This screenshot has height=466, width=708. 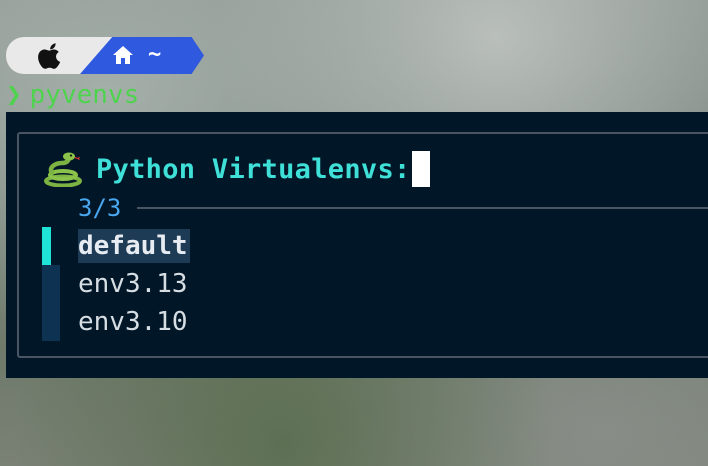 I want to click on picker-header: Python Virtualenvs:, so click(x=236, y=169).